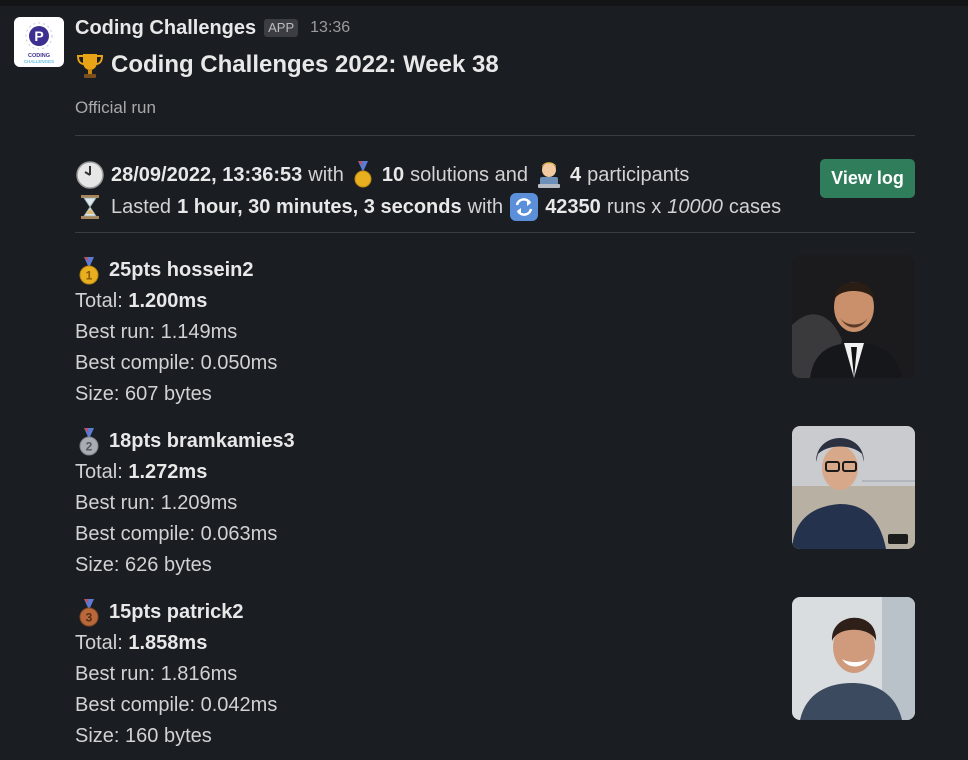 The width and height of the screenshot is (968, 760). Describe the element at coordinates (495, 612) in the screenshot. I see `result-headline-line: 3 15pts patrick2` at that location.